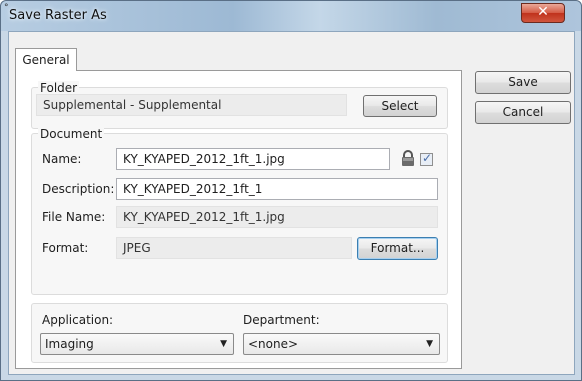 Image resolution: width=582 pixels, height=381 pixels. What do you see at coordinates (523, 82) in the screenshot?
I see `save-button: Save` at bounding box center [523, 82].